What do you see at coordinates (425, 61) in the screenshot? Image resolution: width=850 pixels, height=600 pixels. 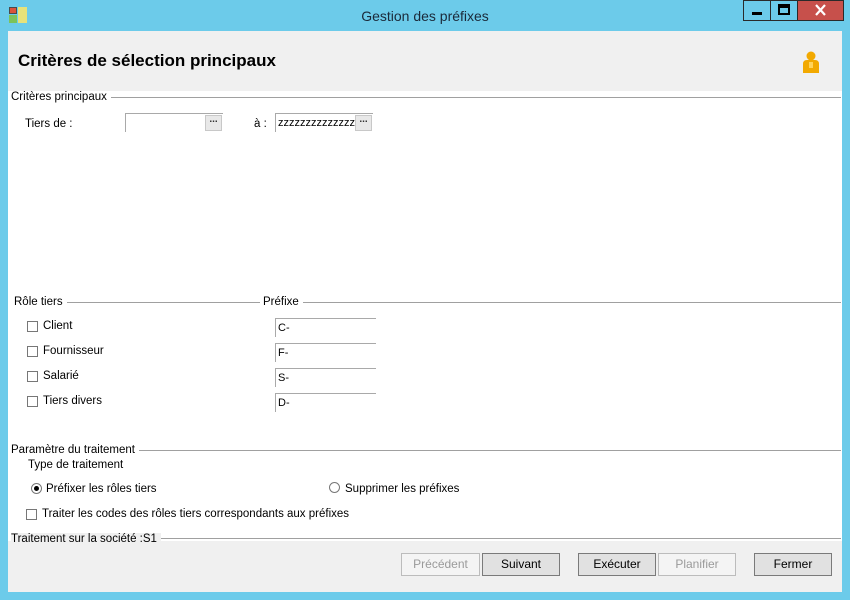 I see `page-header: Critères de sélection principaux` at bounding box center [425, 61].